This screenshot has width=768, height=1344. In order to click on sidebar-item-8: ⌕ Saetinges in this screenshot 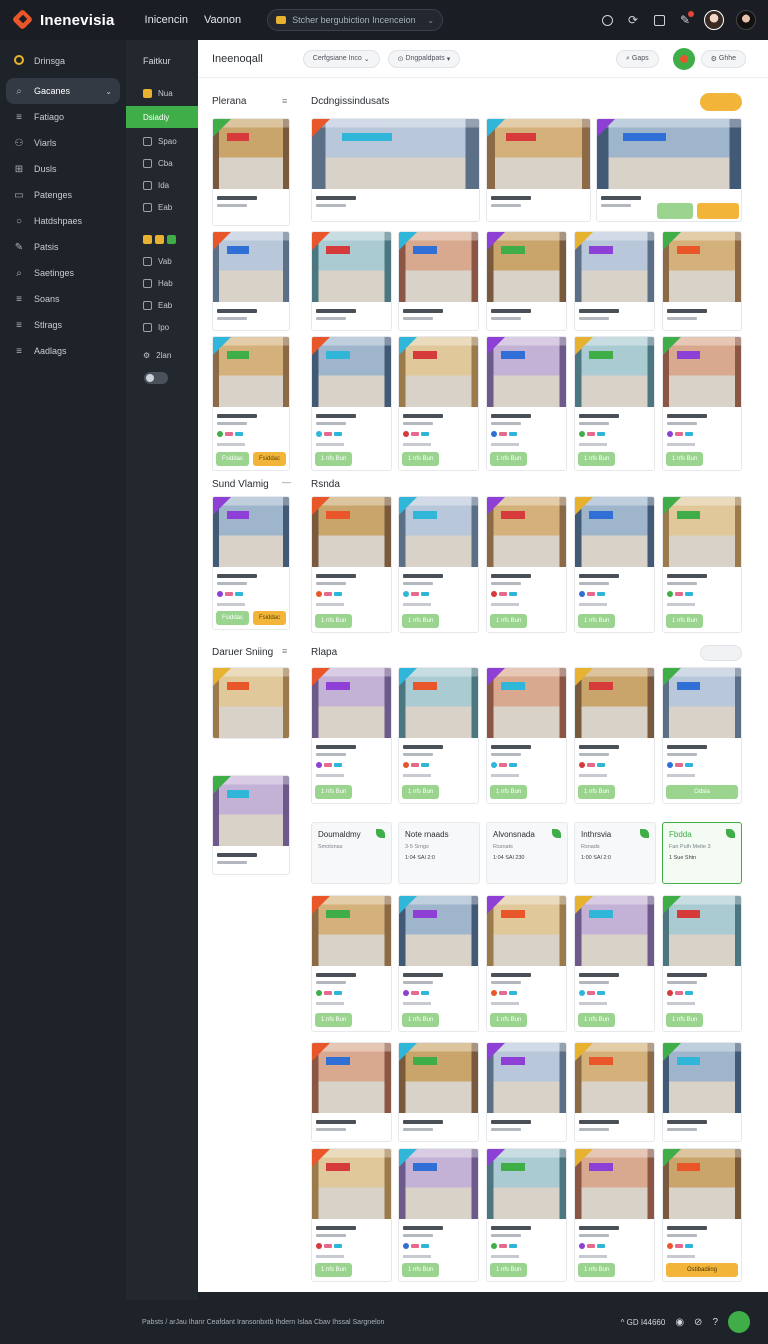, I will do `click(63, 273)`.